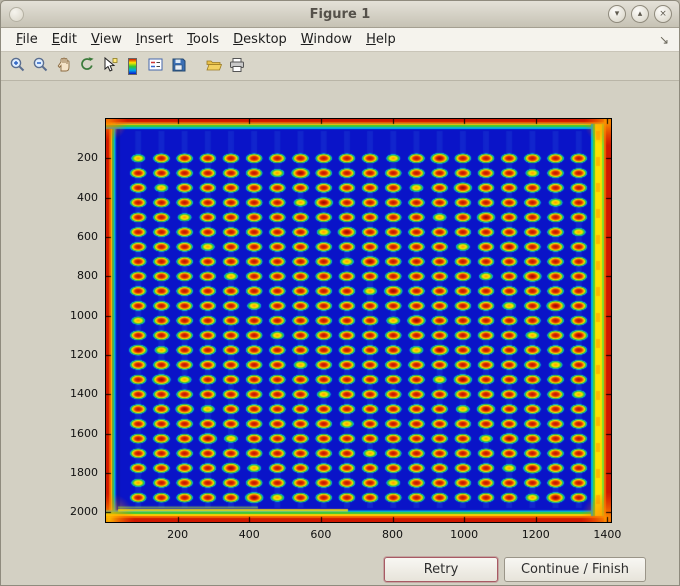 The height and width of the screenshot is (586, 680). I want to click on colorbar-icon, so click(132, 66).